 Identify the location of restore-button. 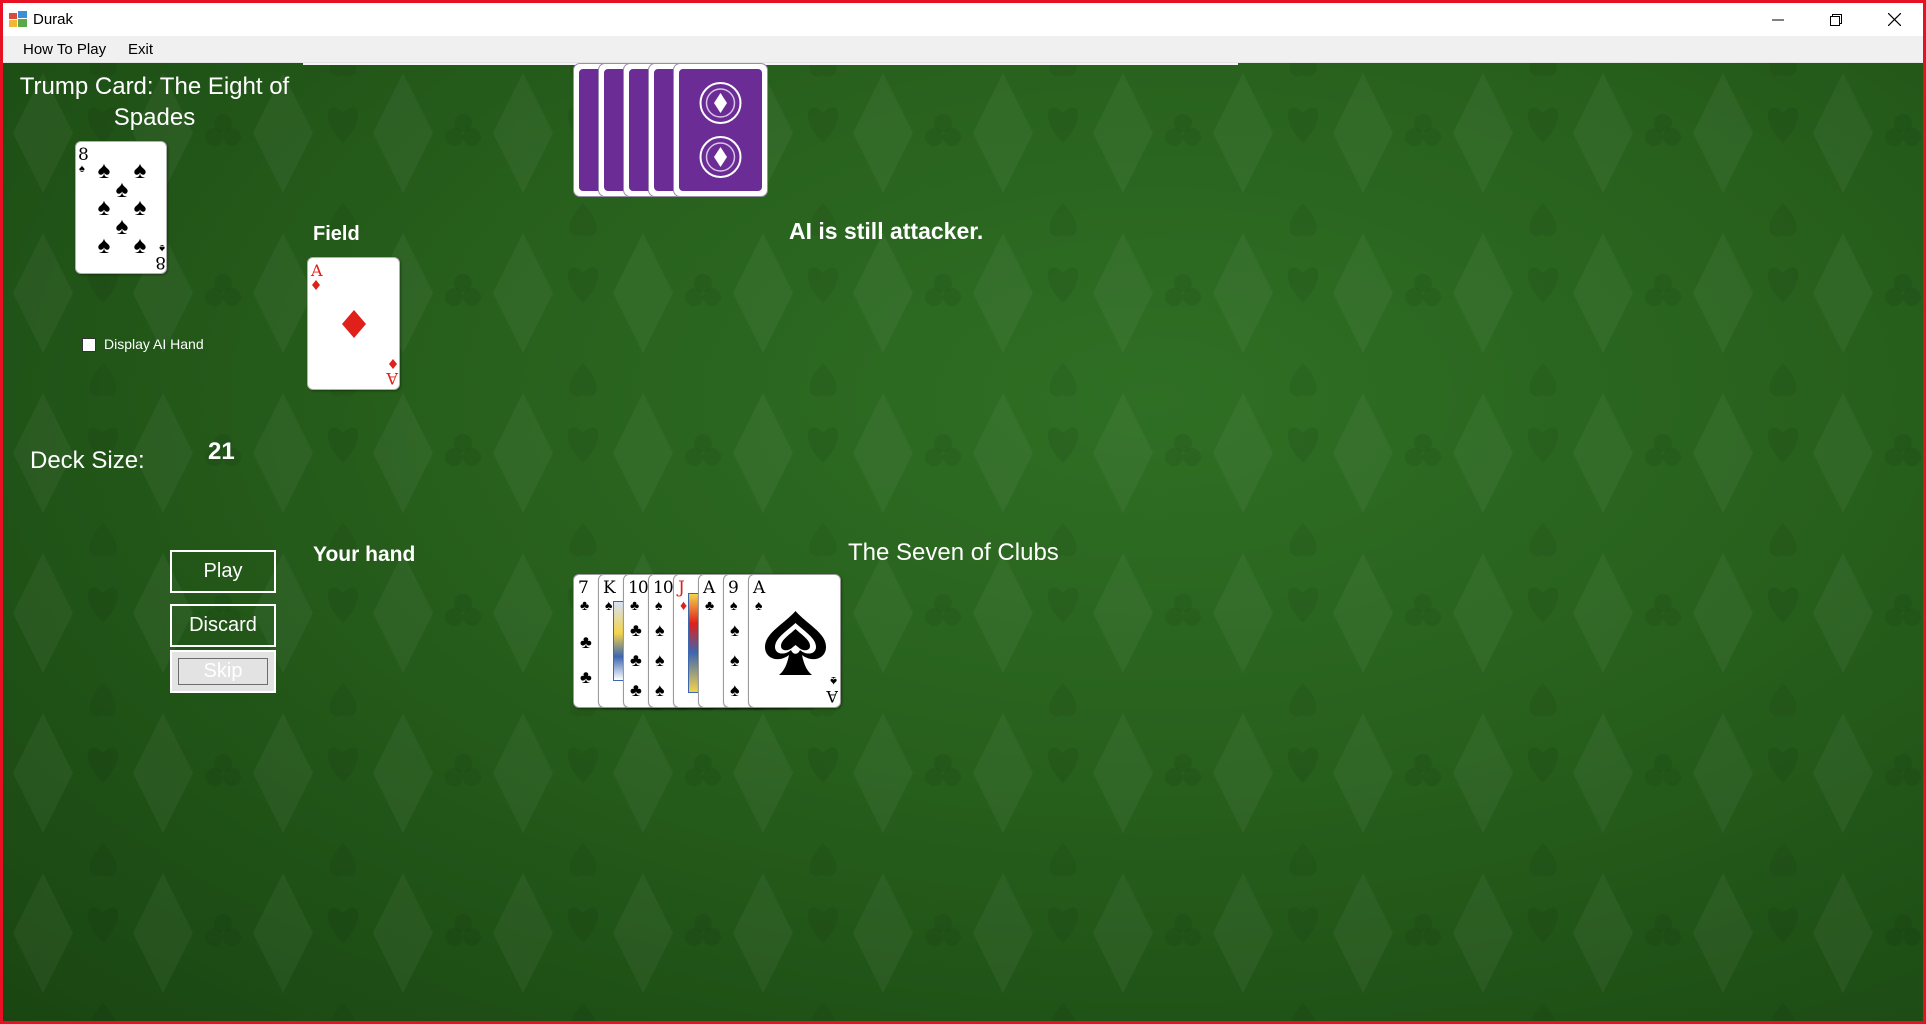
(1836, 19).